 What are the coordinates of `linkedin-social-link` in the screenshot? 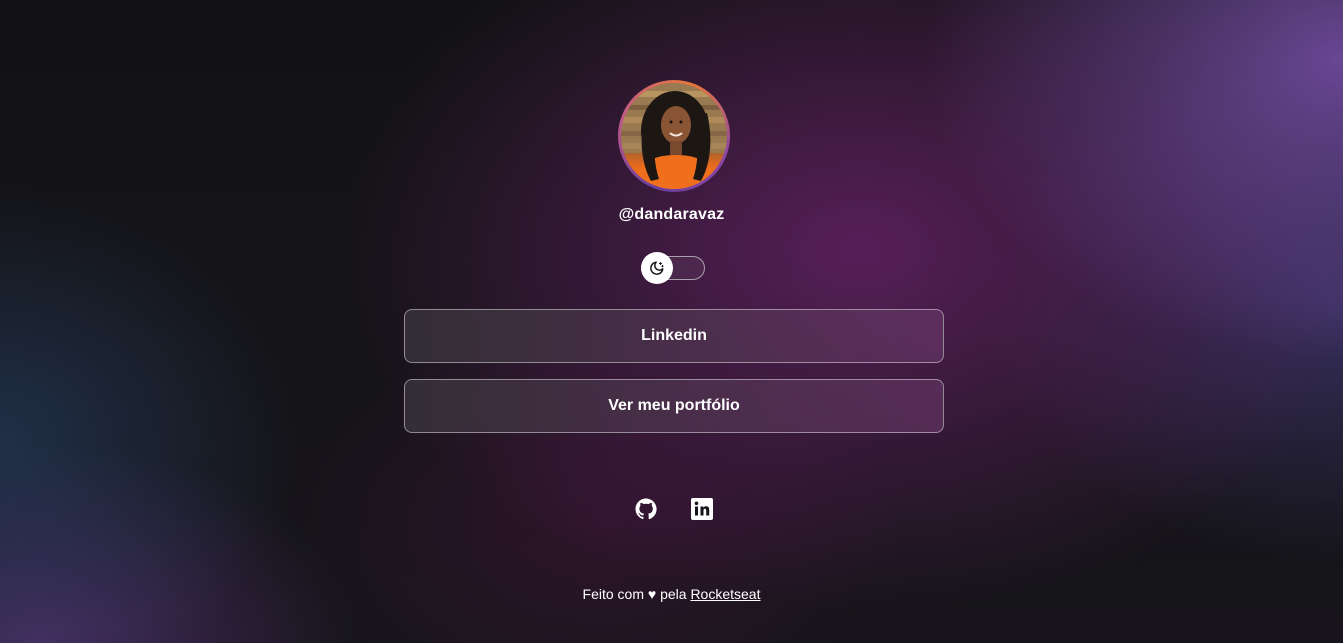 It's located at (702, 509).